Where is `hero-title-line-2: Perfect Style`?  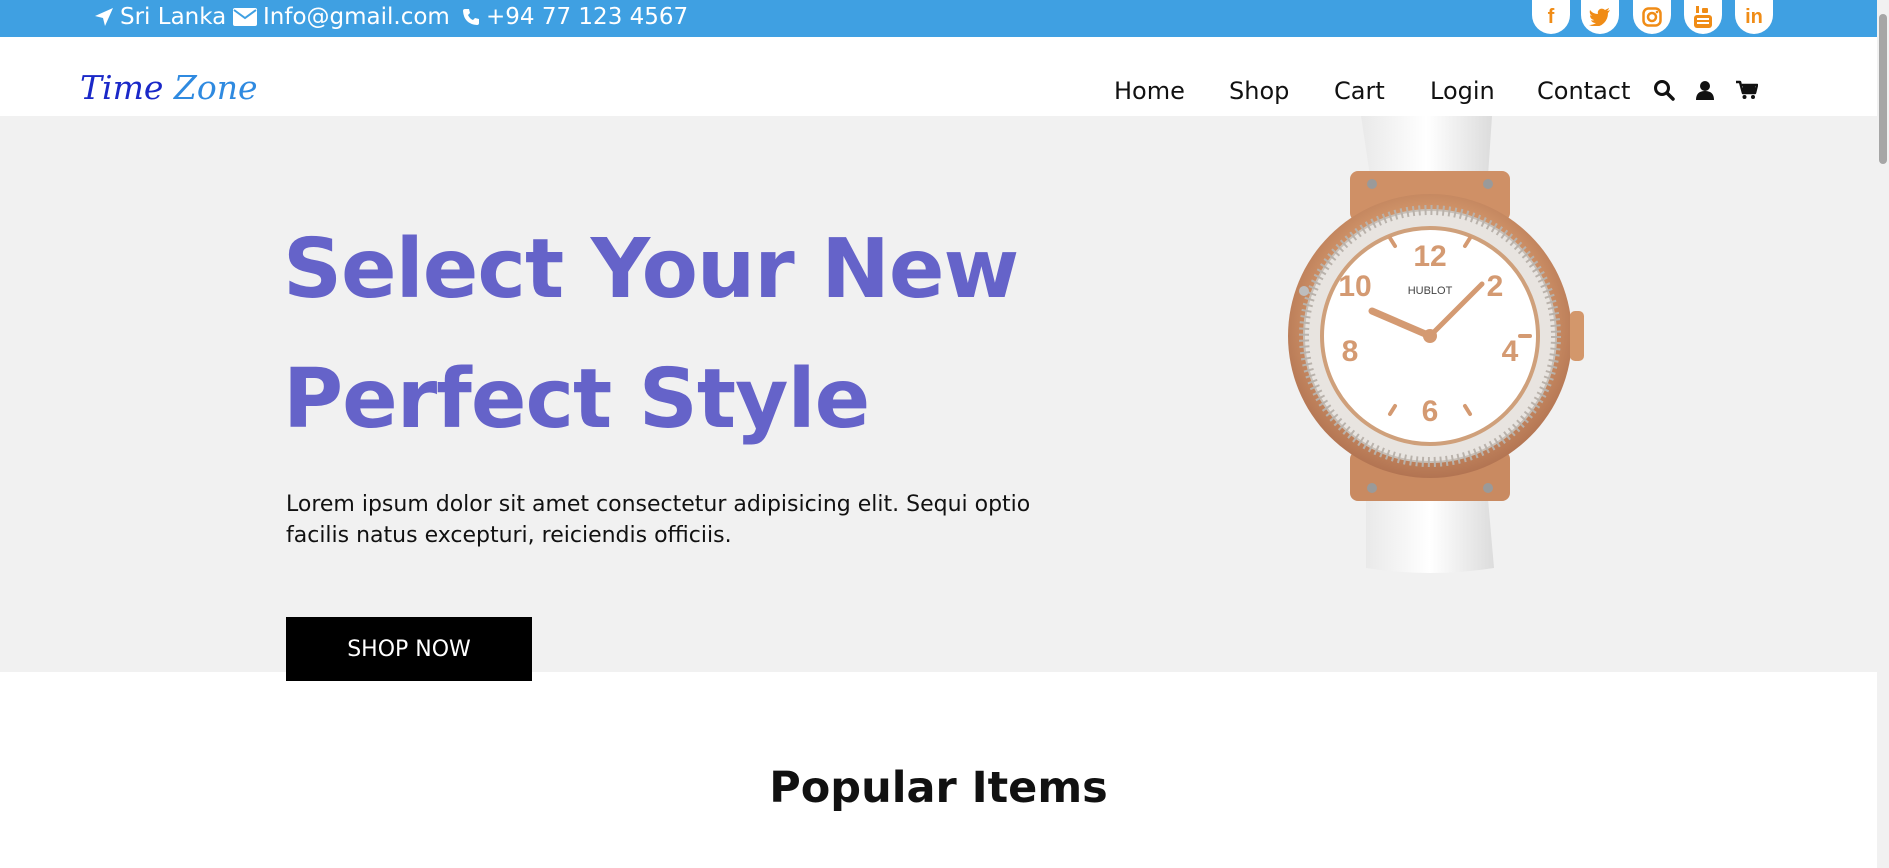
hero-title-line-2: Perfect Style is located at coordinates (576, 399).